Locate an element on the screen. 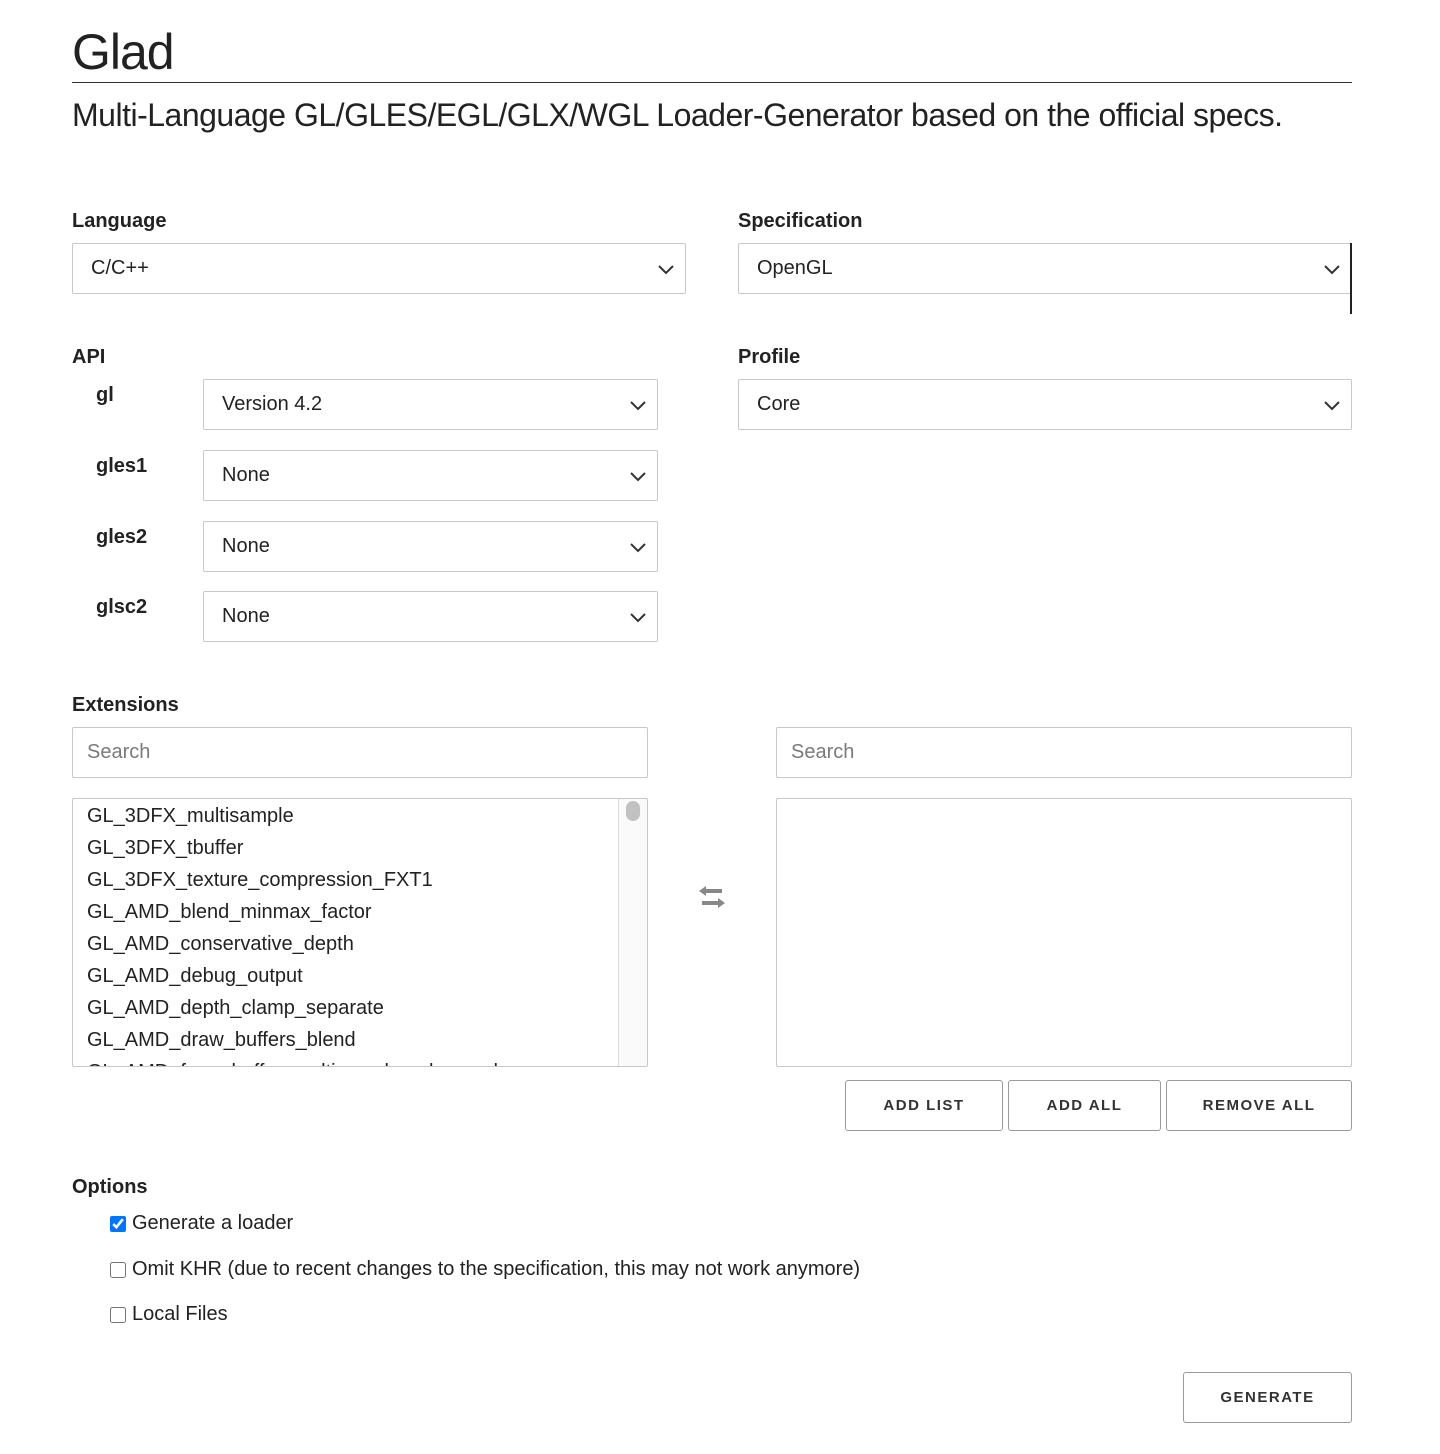 The image size is (1440, 1454). selected-extensions-search-input is located at coordinates (1064, 752).